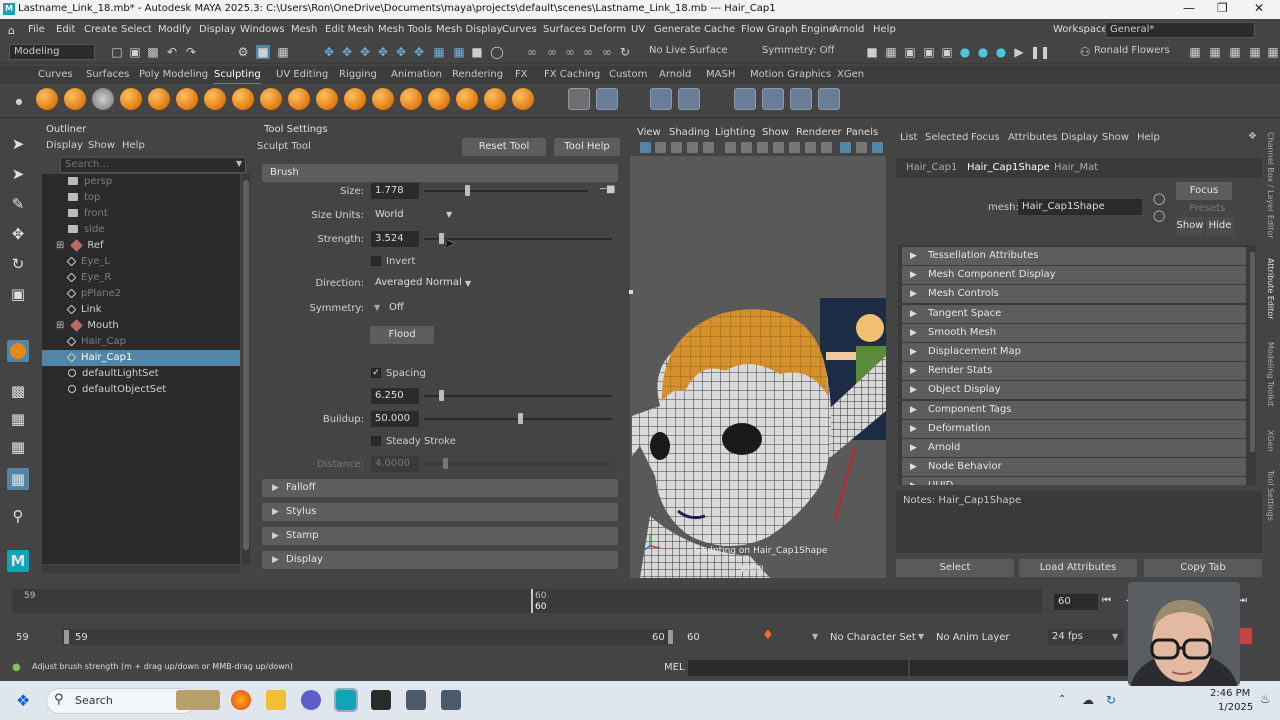  I want to click on outliner-menu-display: Display, so click(64, 145).